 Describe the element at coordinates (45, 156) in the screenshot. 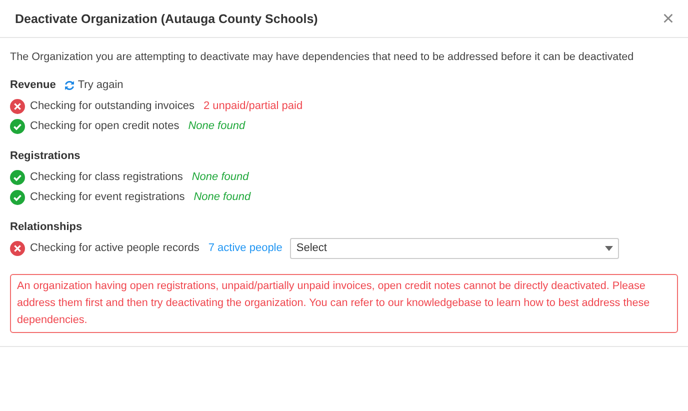

I see `section-title: Registrations` at that location.